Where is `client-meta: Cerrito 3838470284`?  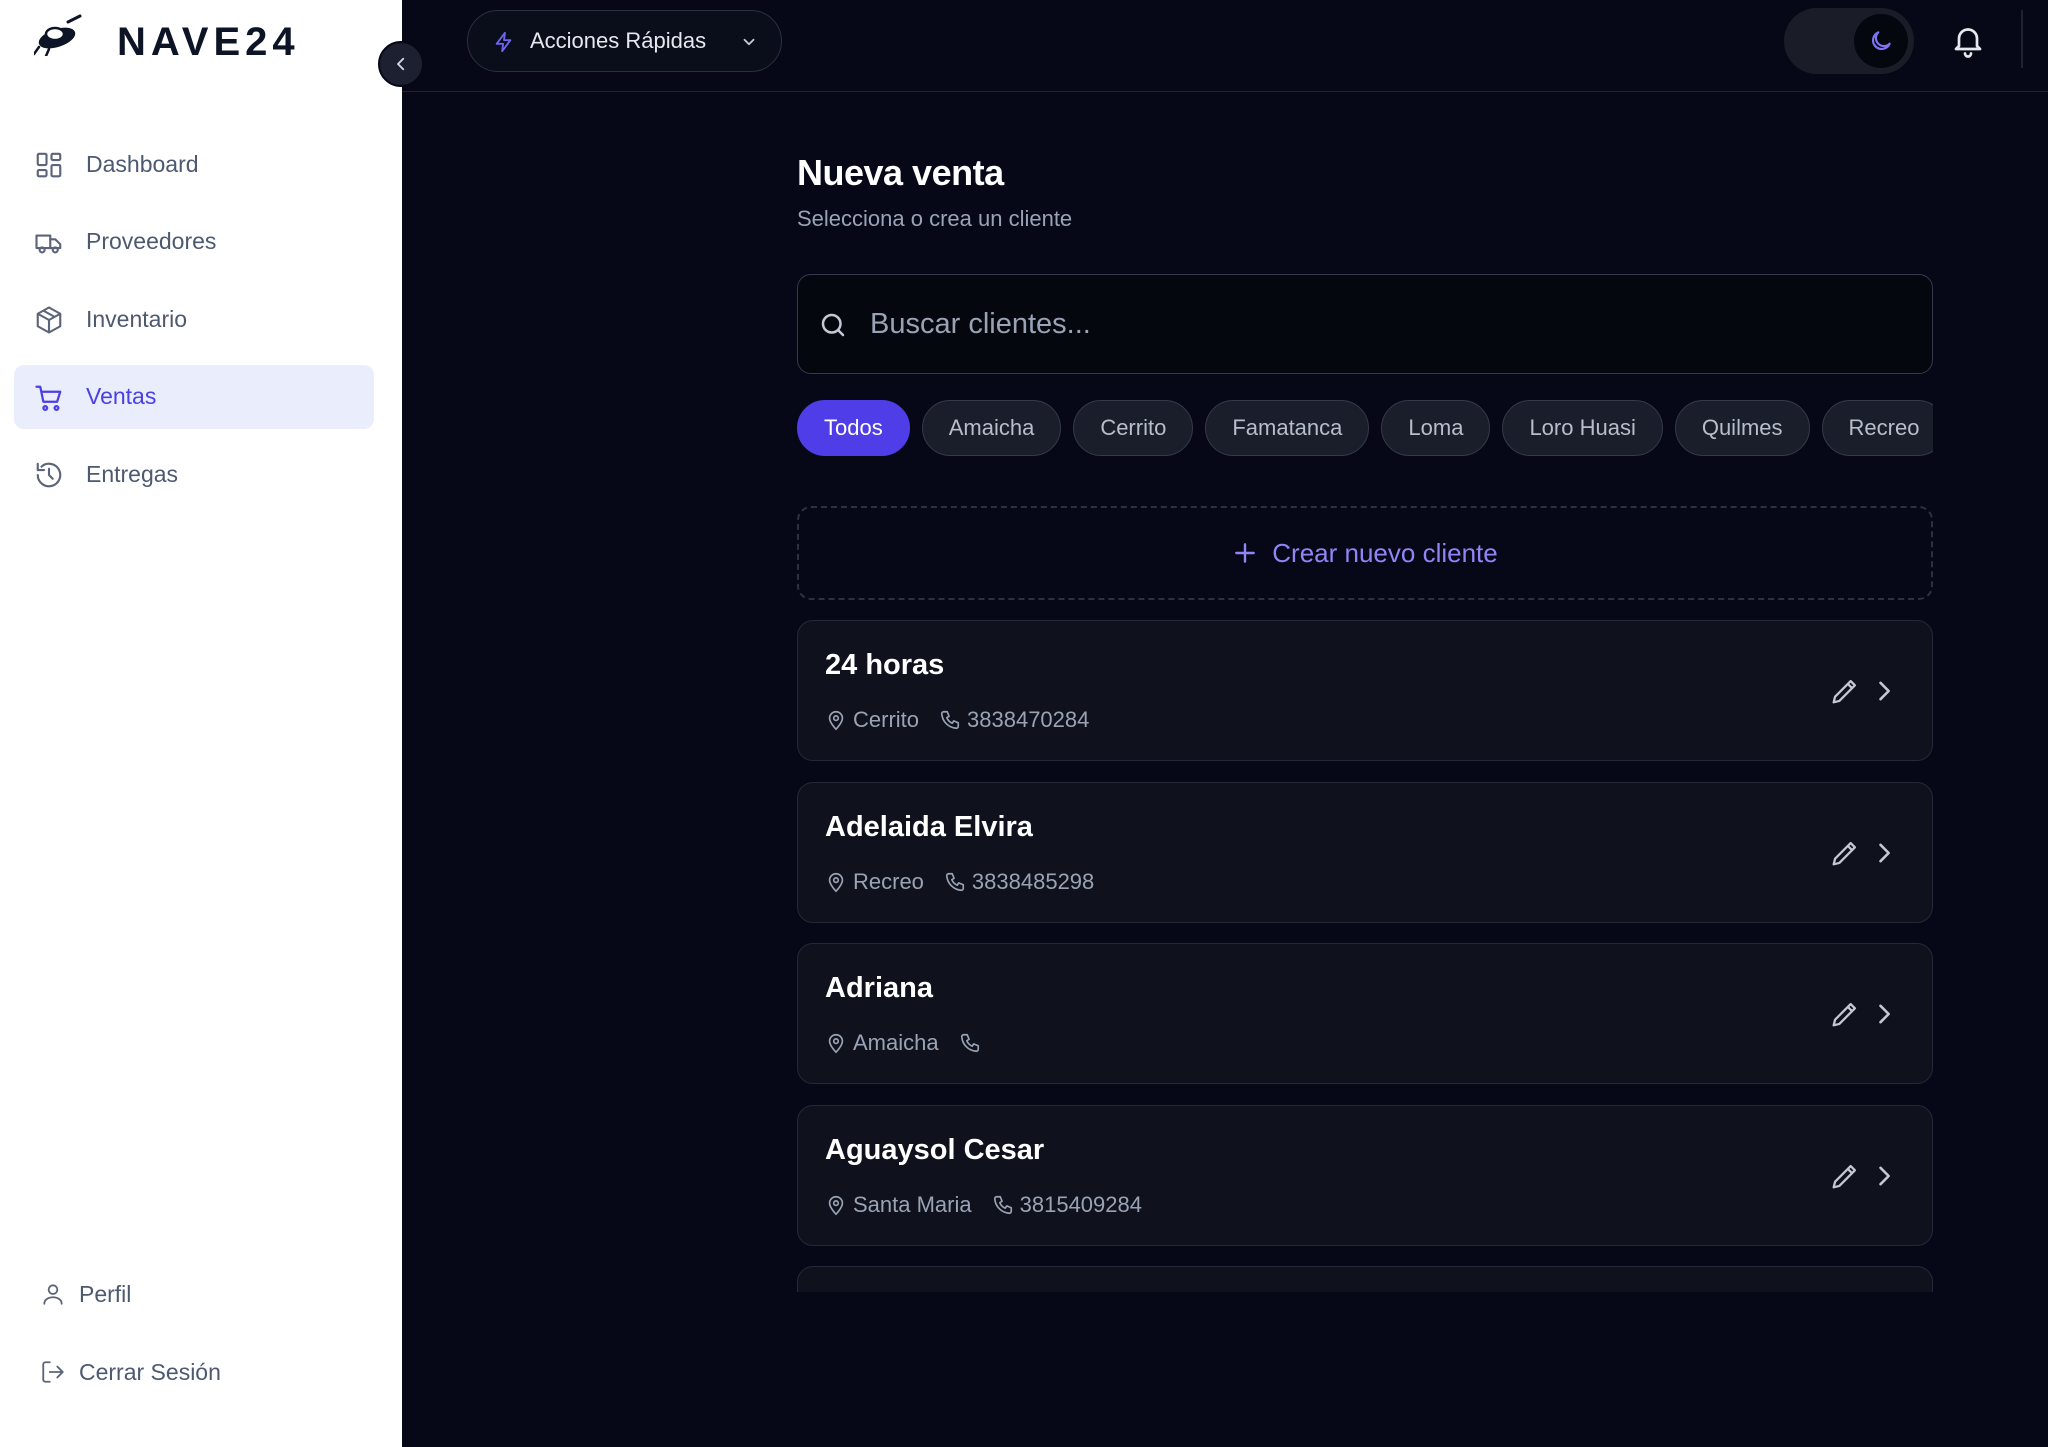
client-meta: Cerrito 3838470284 is located at coordinates (957, 720).